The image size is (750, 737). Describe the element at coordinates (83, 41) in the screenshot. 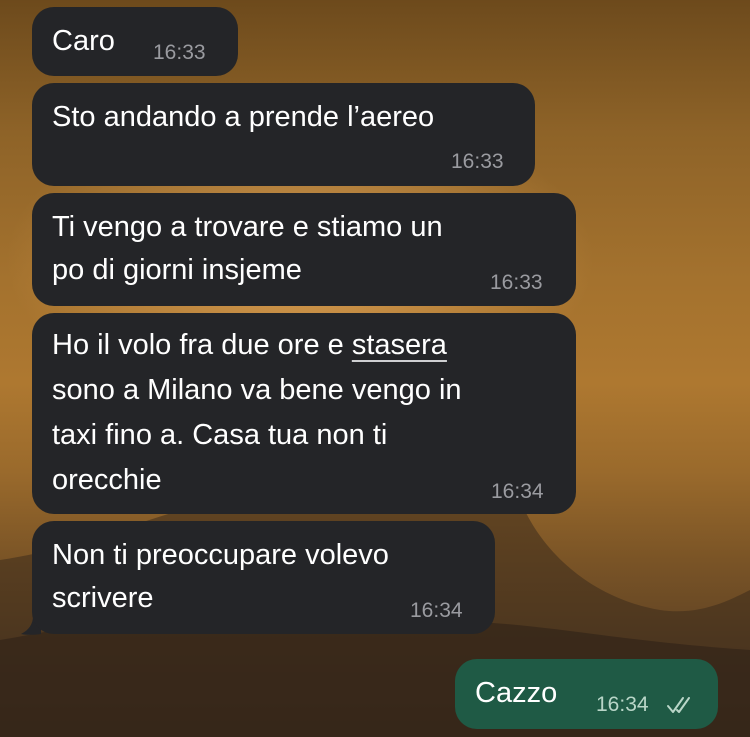

I see `message-text: Caro` at that location.